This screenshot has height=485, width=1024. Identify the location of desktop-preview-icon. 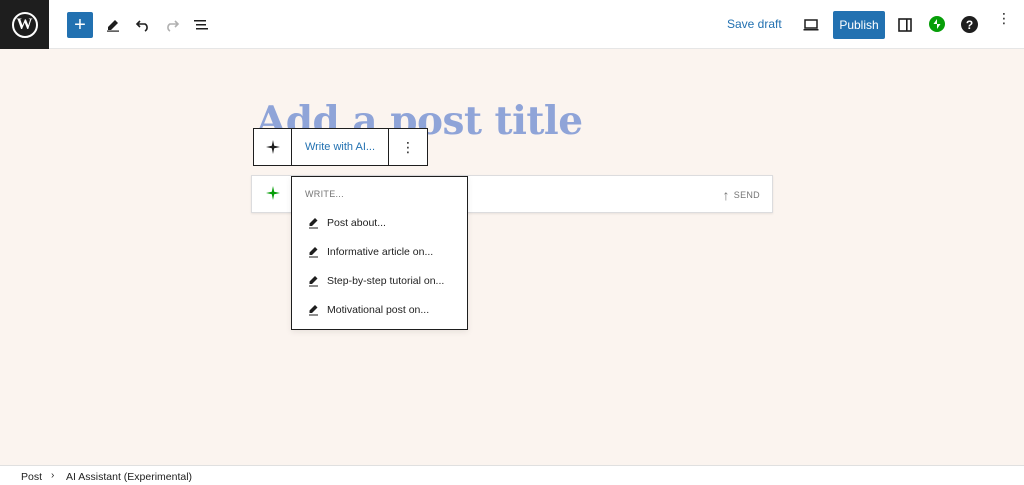
(811, 25).